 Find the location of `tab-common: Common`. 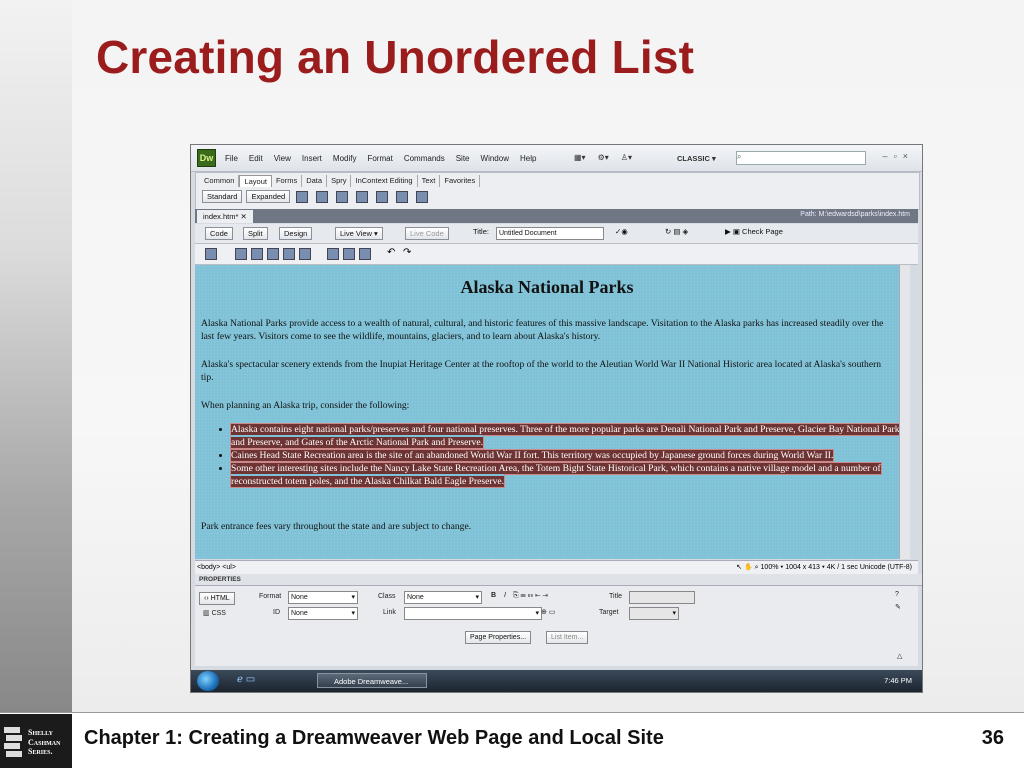

tab-common: Common is located at coordinates (220, 181).